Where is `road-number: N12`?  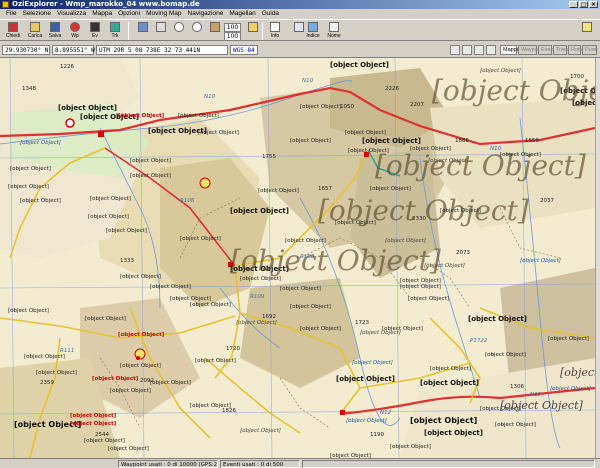 road-number: N12 is located at coordinates (386, 413).